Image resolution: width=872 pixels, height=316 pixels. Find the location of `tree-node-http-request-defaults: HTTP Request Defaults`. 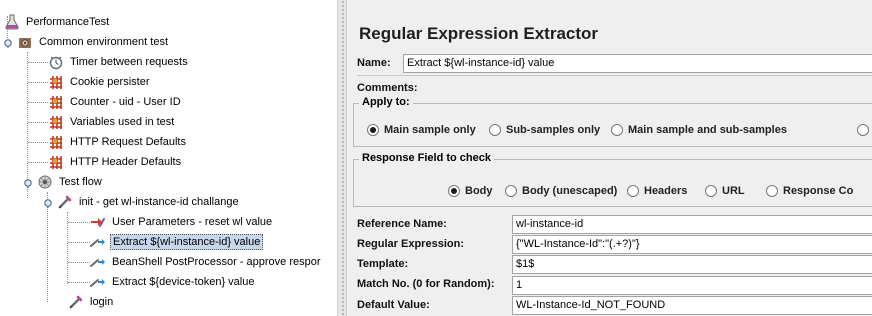

tree-node-http-request-defaults: HTTP Request Defaults is located at coordinates (118, 142).